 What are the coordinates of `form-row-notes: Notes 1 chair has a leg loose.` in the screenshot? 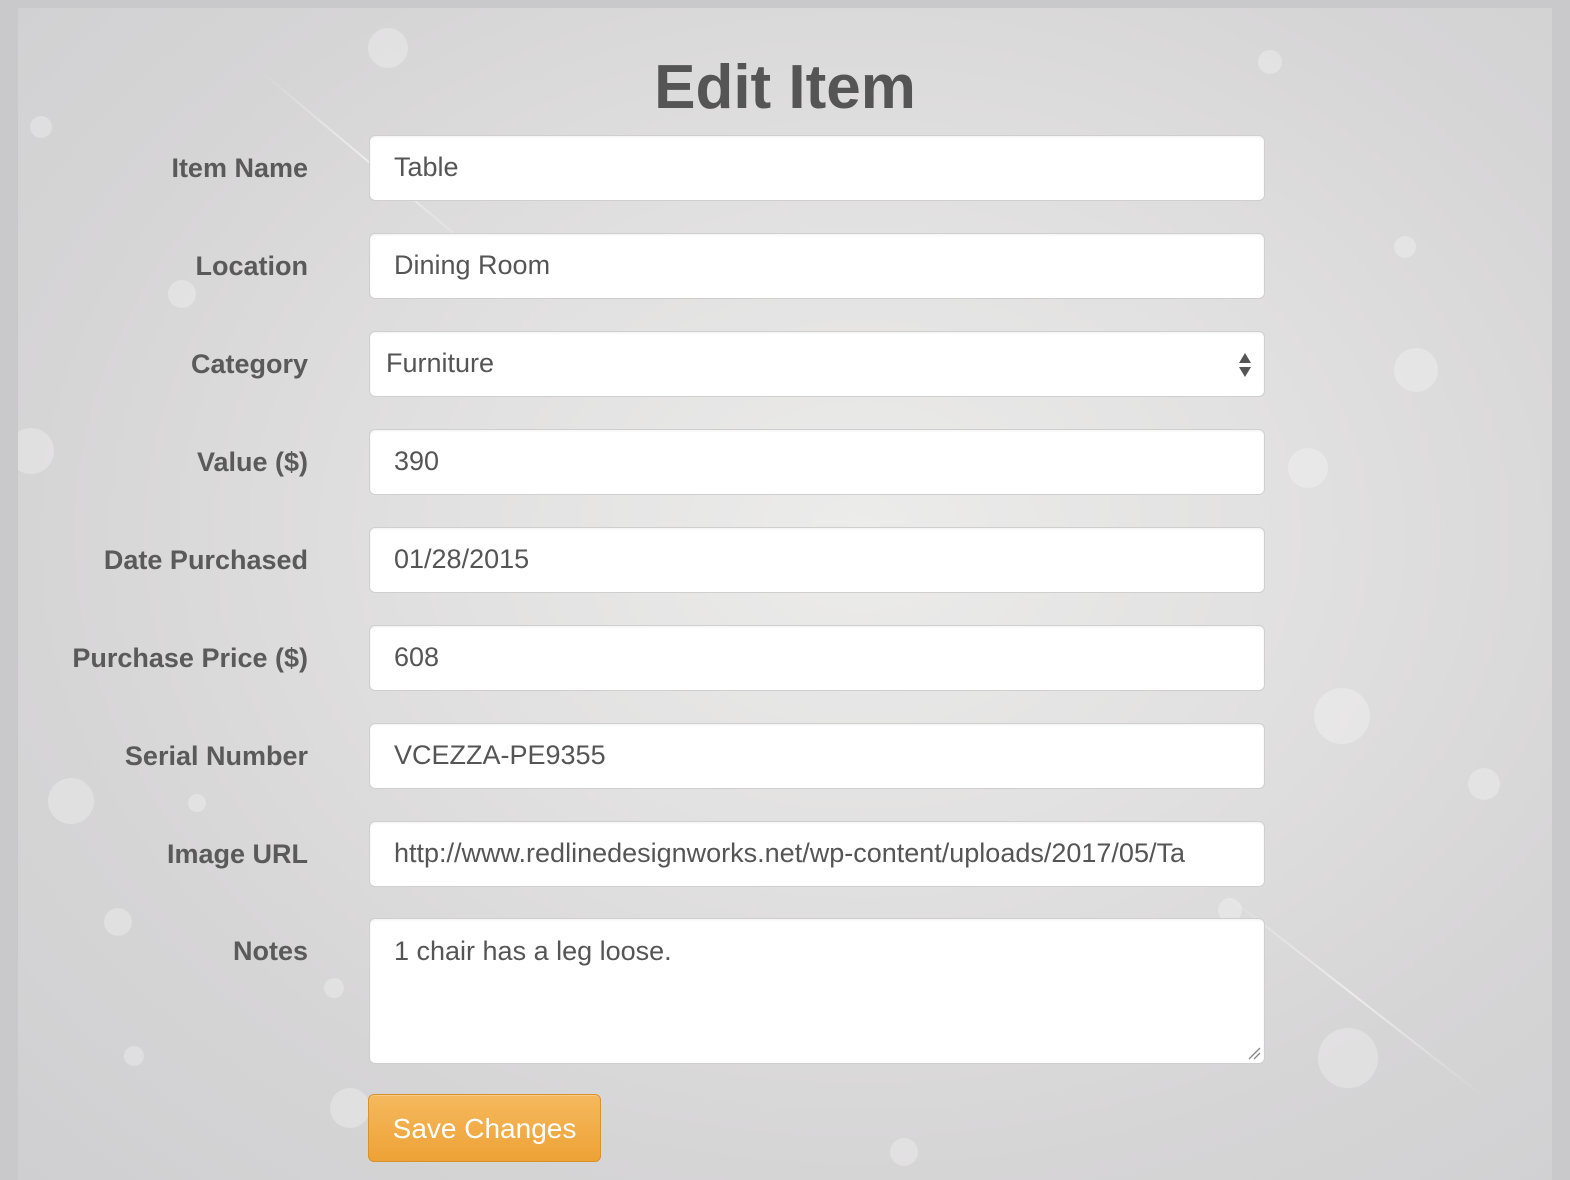 It's located at (785, 991).